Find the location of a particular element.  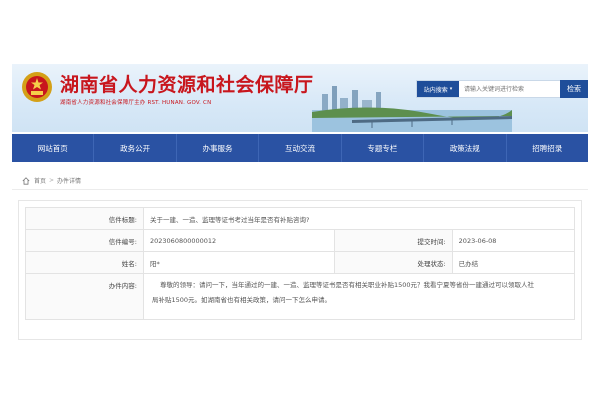

search-input is located at coordinates (516, 89).